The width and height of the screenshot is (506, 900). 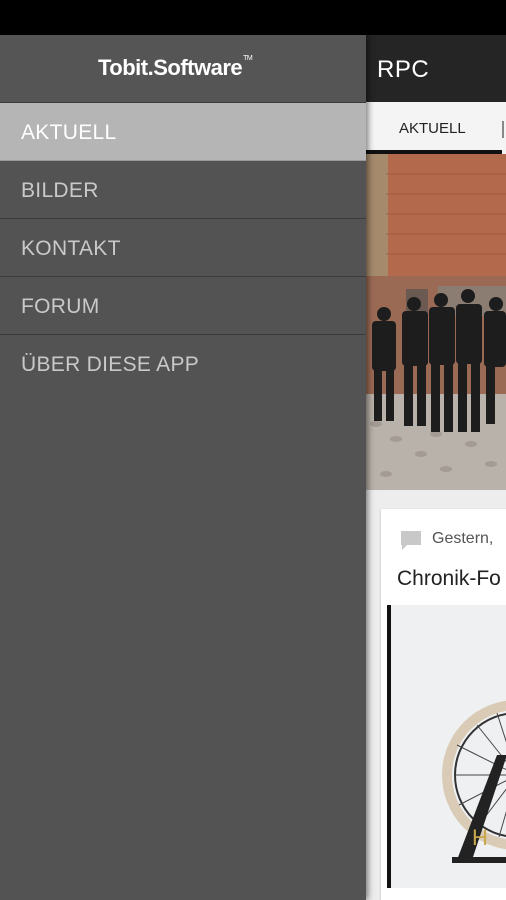 What do you see at coordinates (411, 540) in the screenshot?
I see `comment-icon` at bounding box center [411, 540].